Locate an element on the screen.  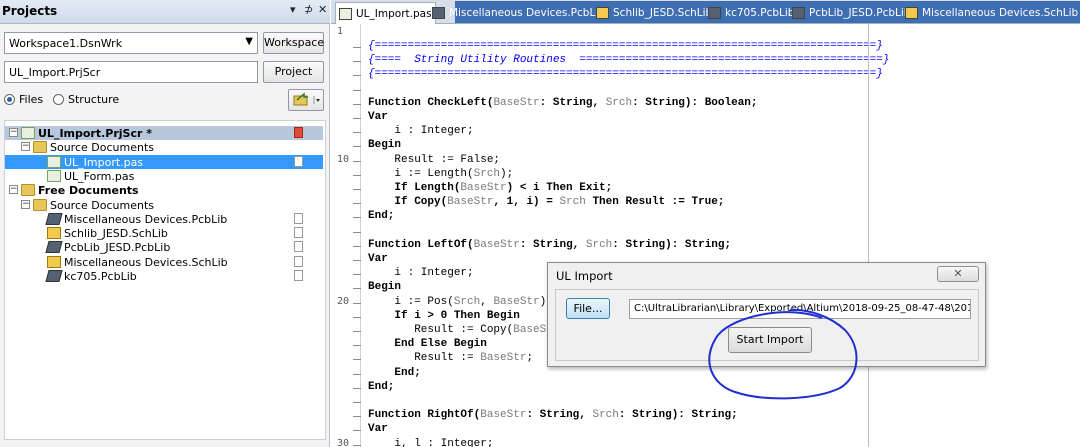
document-tab: kc705.PcbLib is located at coordinates (751, 13).